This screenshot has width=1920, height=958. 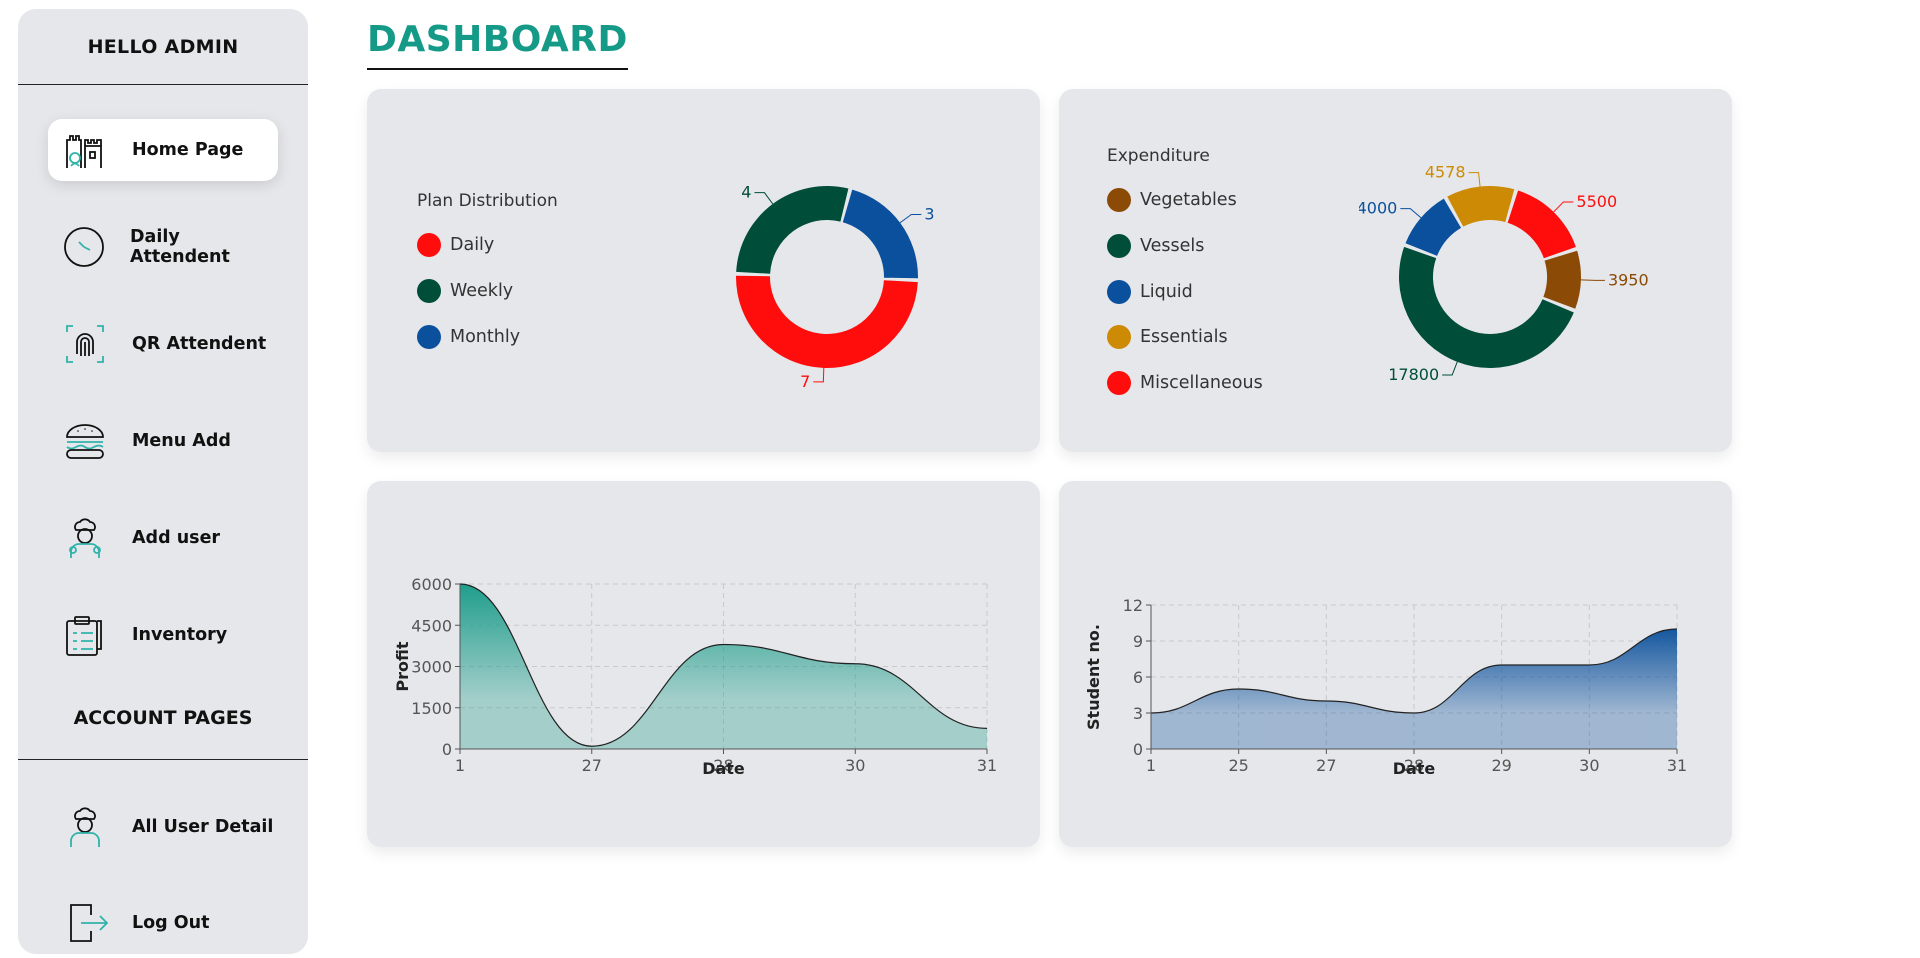 I want to click on sidebar-item-daily-attendent: Daily Attendent, so click(x=163, y=247).